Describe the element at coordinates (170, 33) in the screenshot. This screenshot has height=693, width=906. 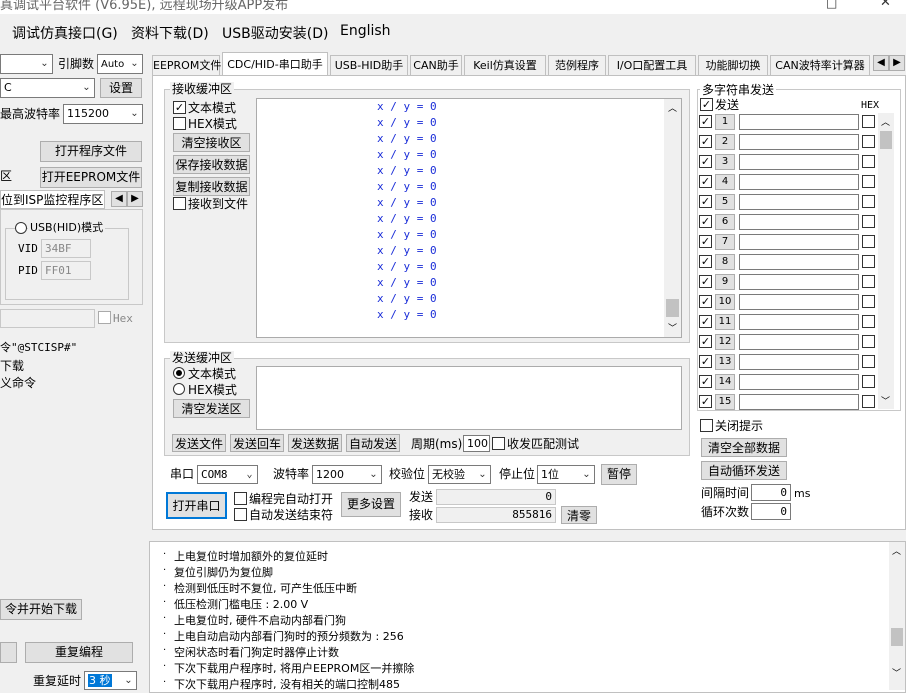
I see `menu-item-download: 资料下载(D)` at that location.